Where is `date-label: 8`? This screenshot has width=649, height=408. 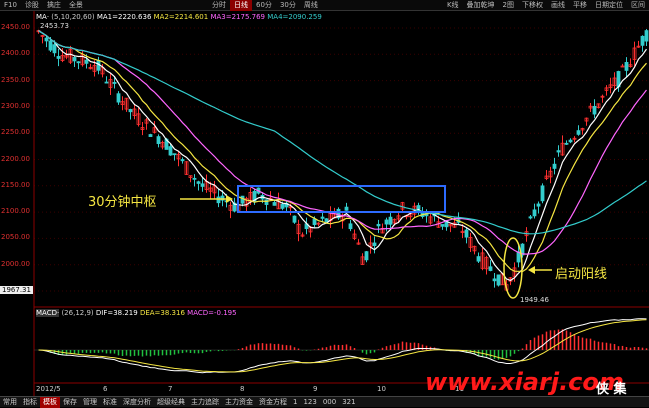 date-label: 8 is located at coordinates (242, 389).